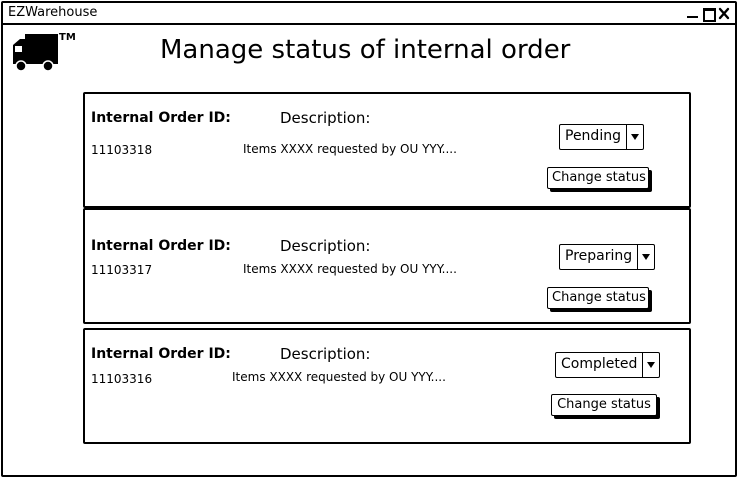 This screenshot has height=480, width=740. I want to click on status-select: Pending, so click(601, 137).